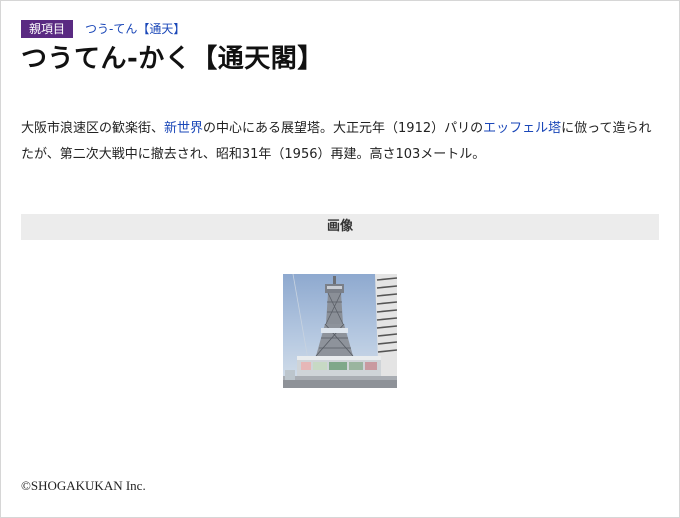 This screenshot has width=680, height=518. What do you see at coordinates (93, 128) in the screenshot?
I see `definition-text-1: 大阪市浪速区の歓楽街、` at bounding box center [93, 128].